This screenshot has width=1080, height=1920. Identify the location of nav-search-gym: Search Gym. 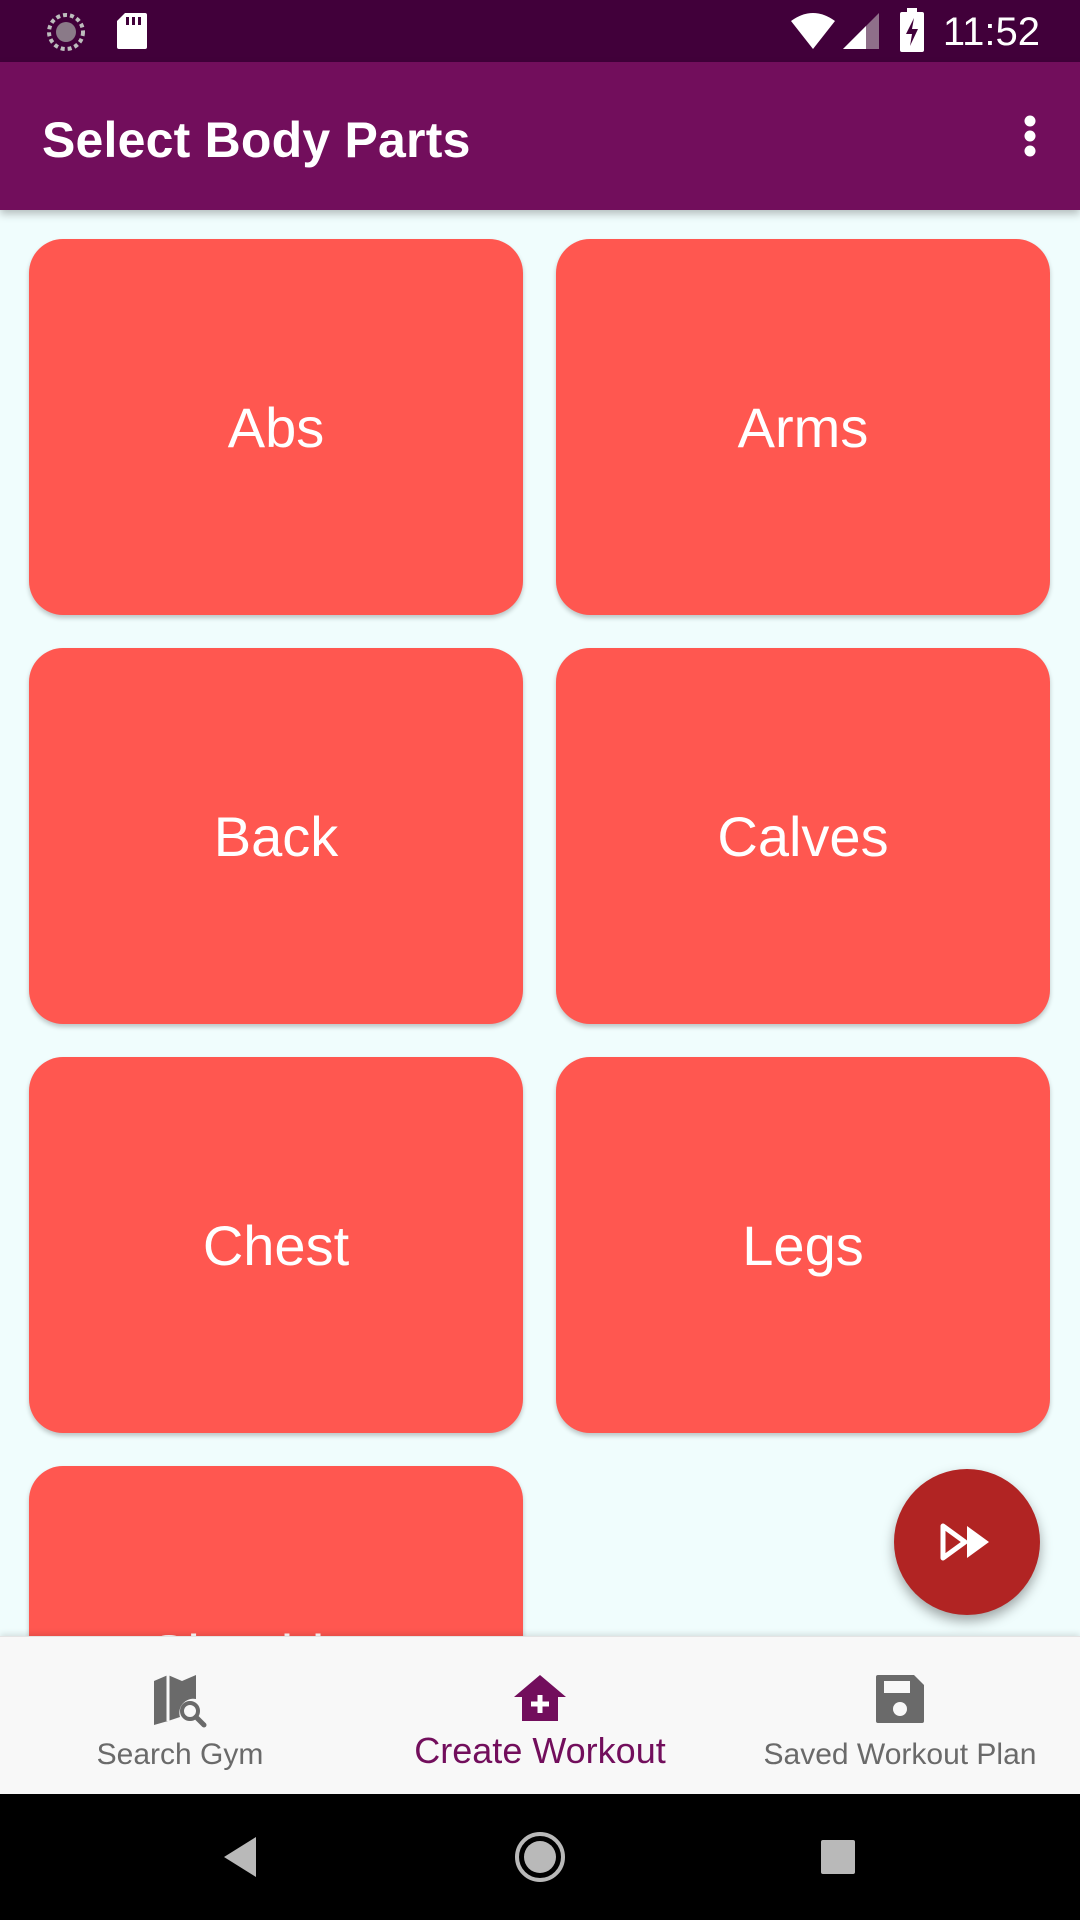
(180, 1716).